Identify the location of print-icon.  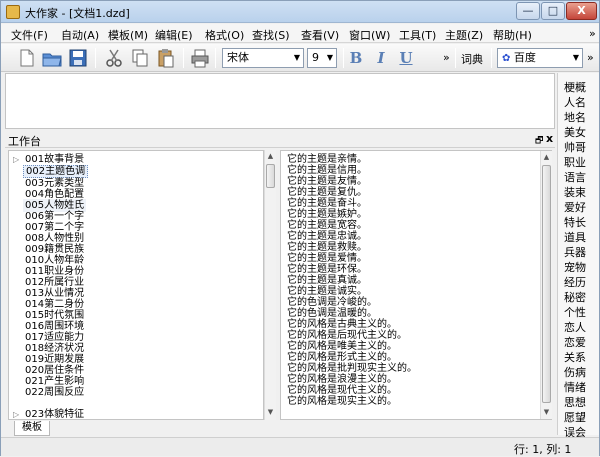
(200, 58).